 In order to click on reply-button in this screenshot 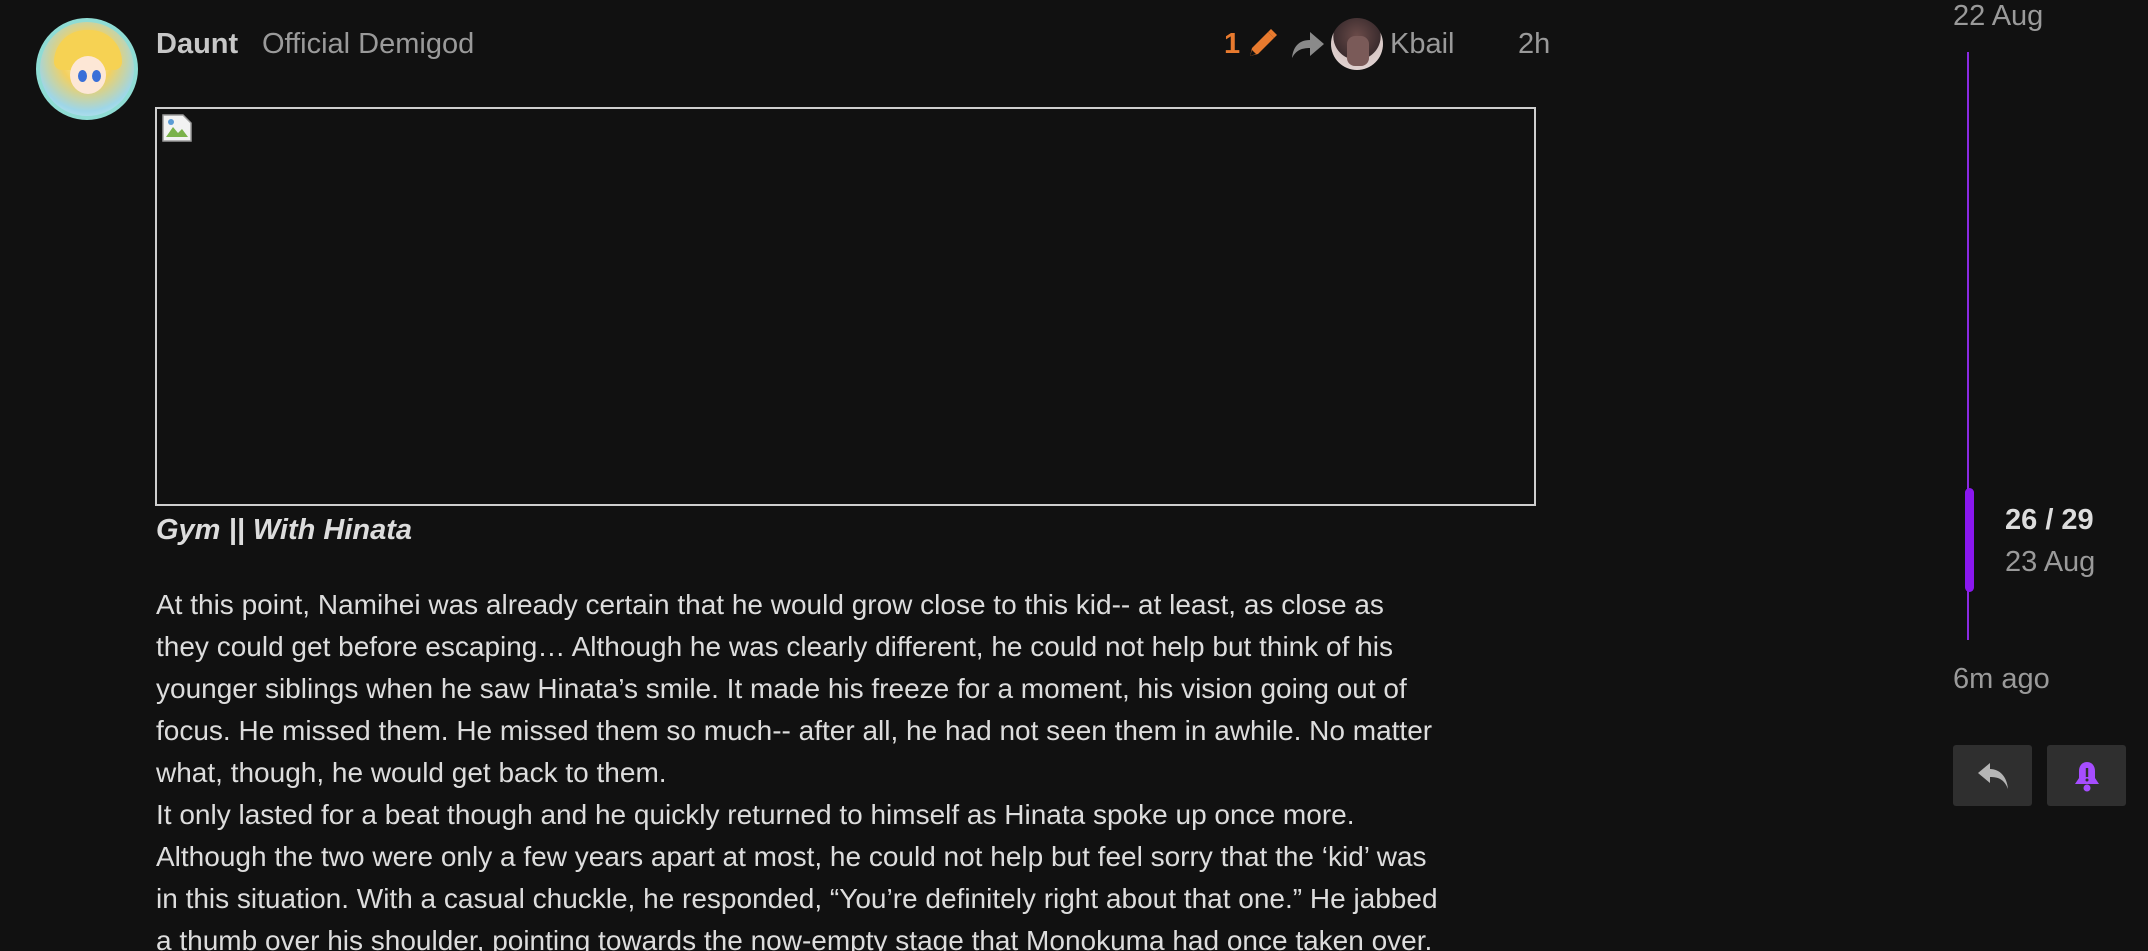, I will do `click(1992, 775)`.